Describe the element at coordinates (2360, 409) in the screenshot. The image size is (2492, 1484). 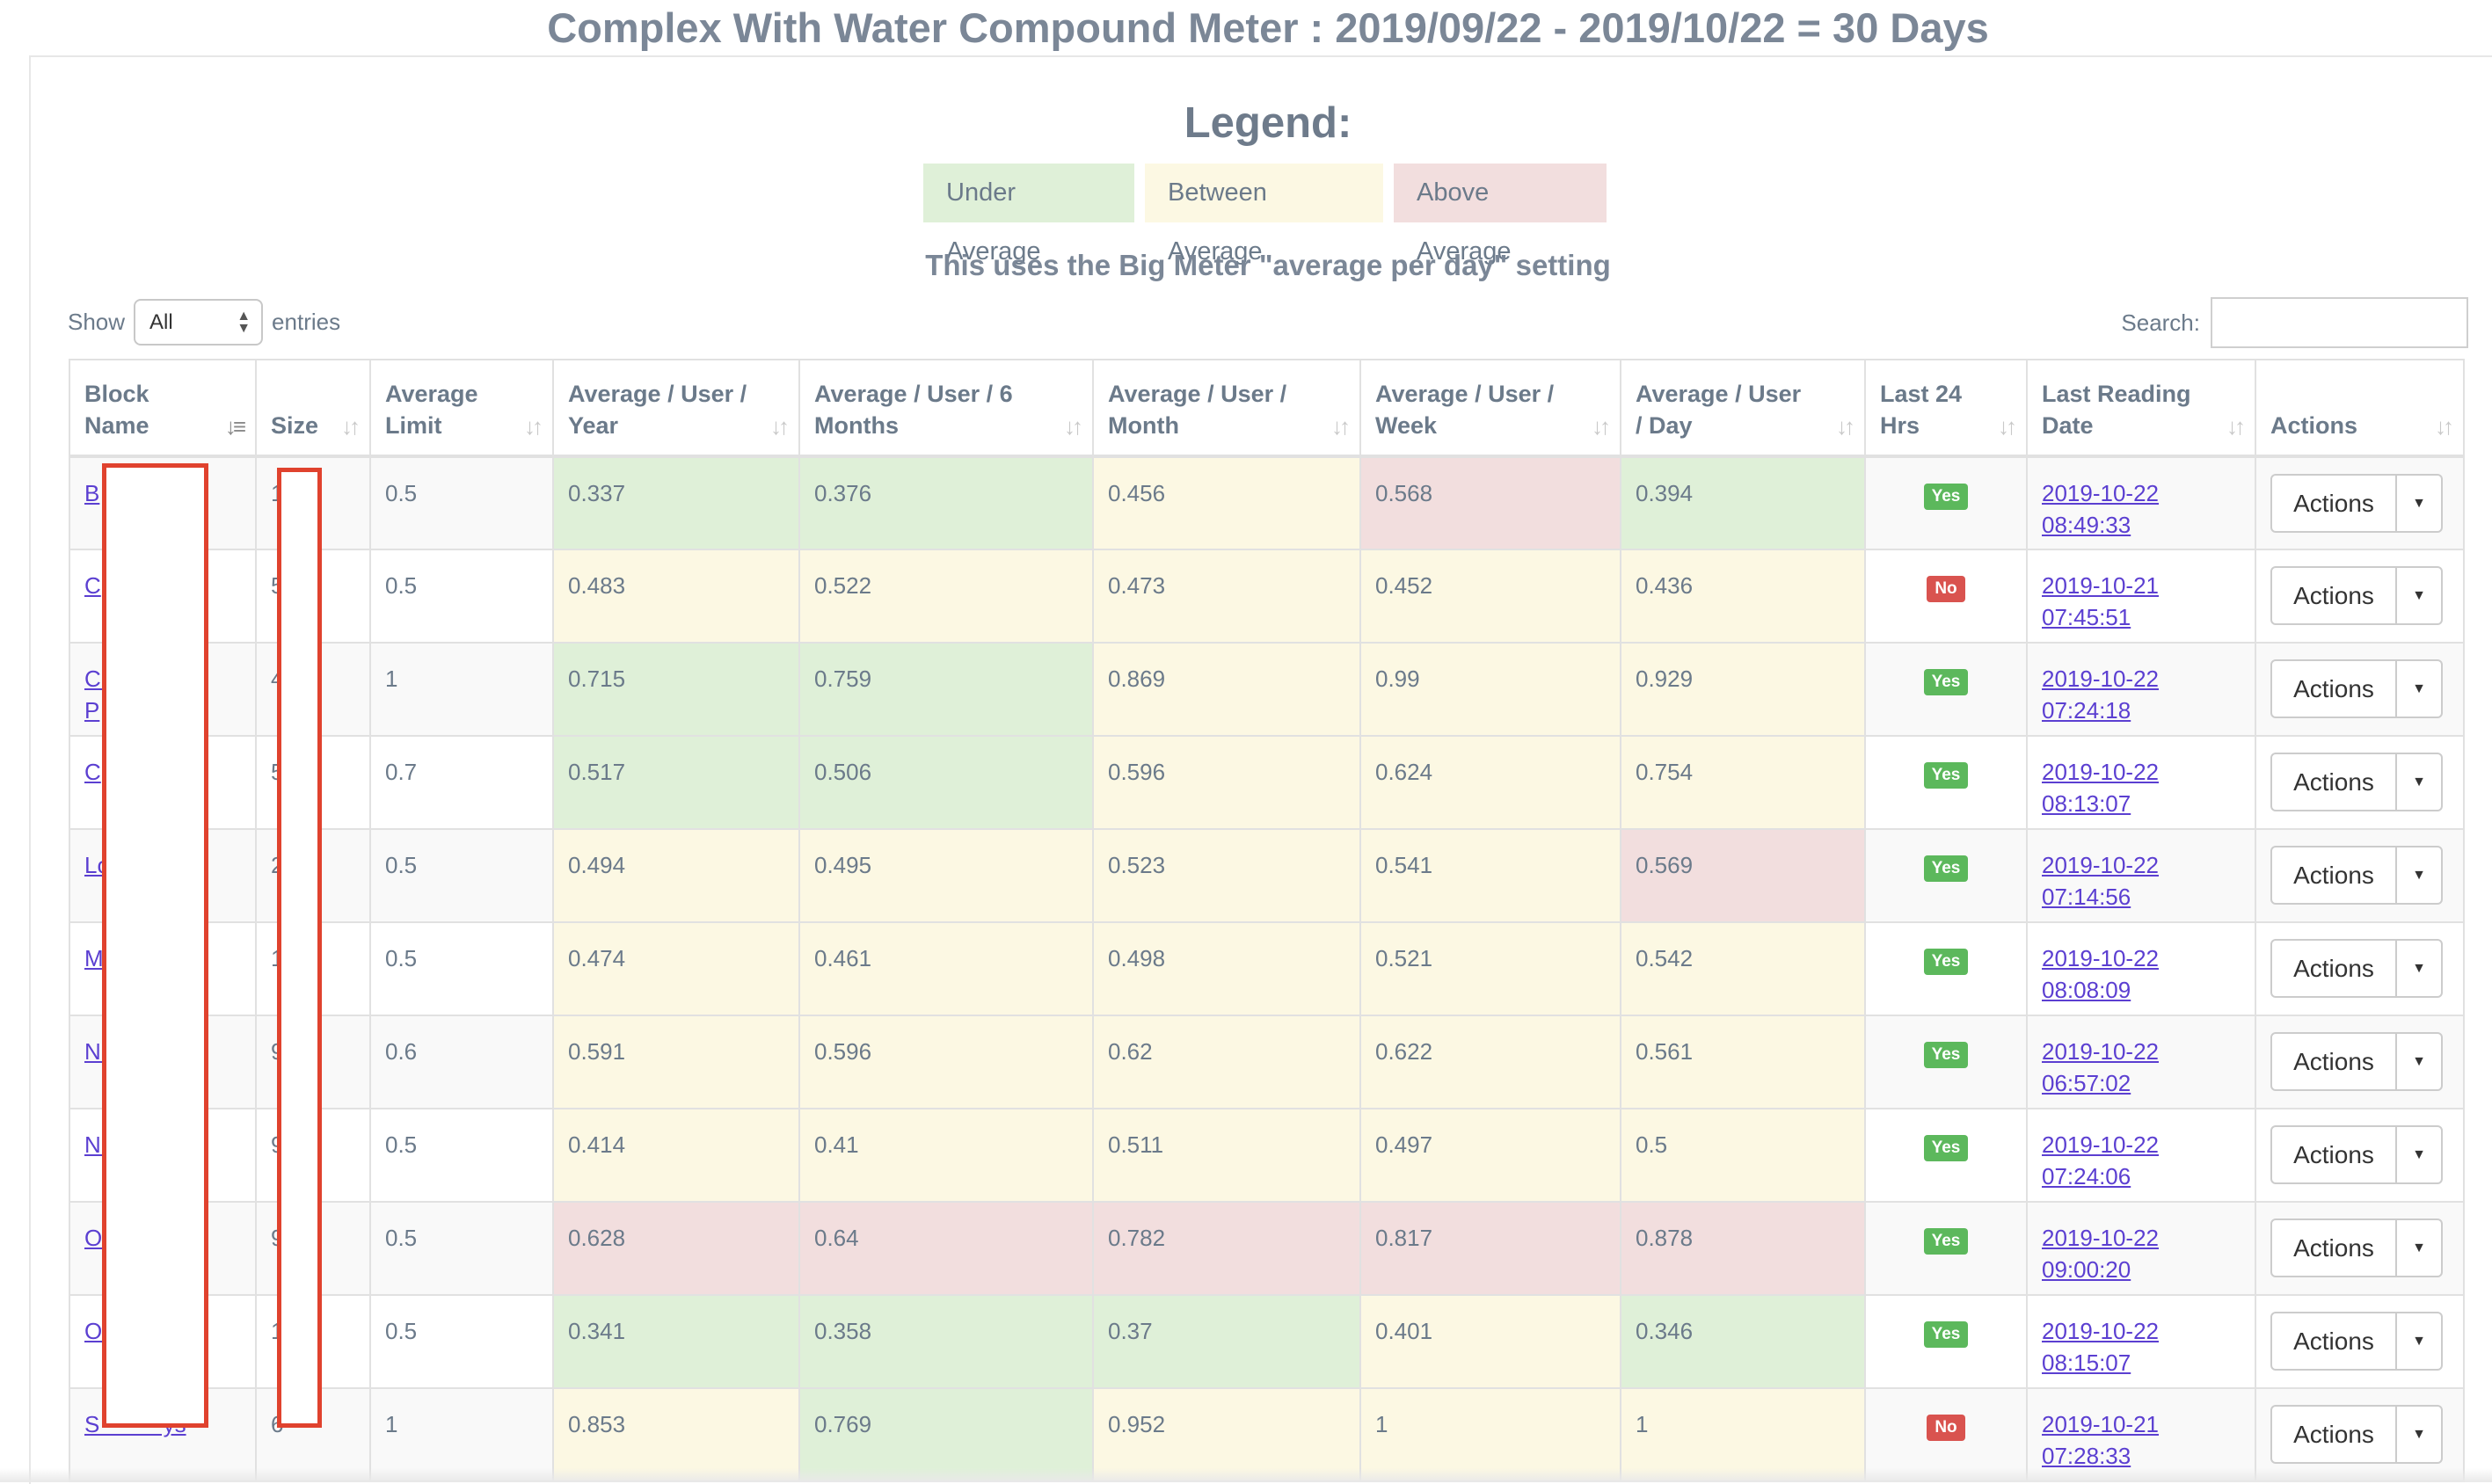
I see `column-header-actions: Actions ↓↑` at that location.